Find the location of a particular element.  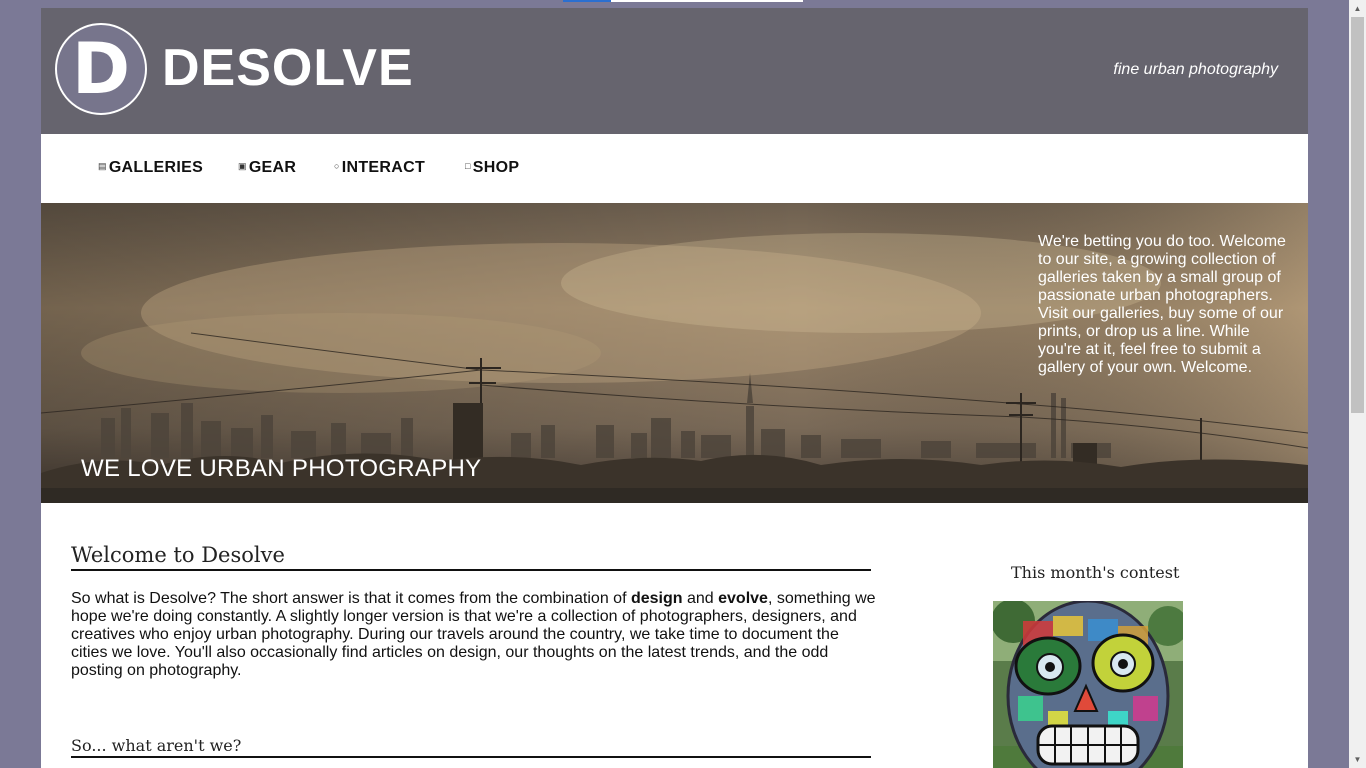

section-heading: So... what aren't we? is located at coordinates (471, 747).